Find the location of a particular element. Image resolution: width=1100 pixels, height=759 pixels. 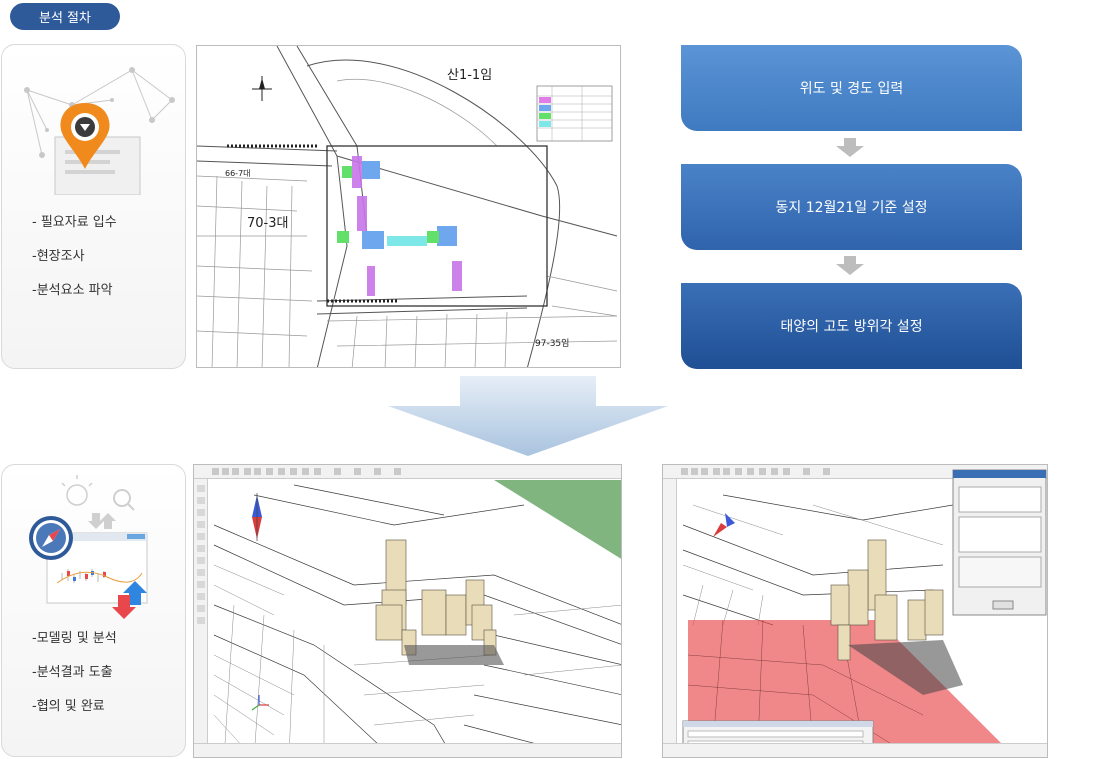

north-arrow-icon is located at coordinates (262, 88).